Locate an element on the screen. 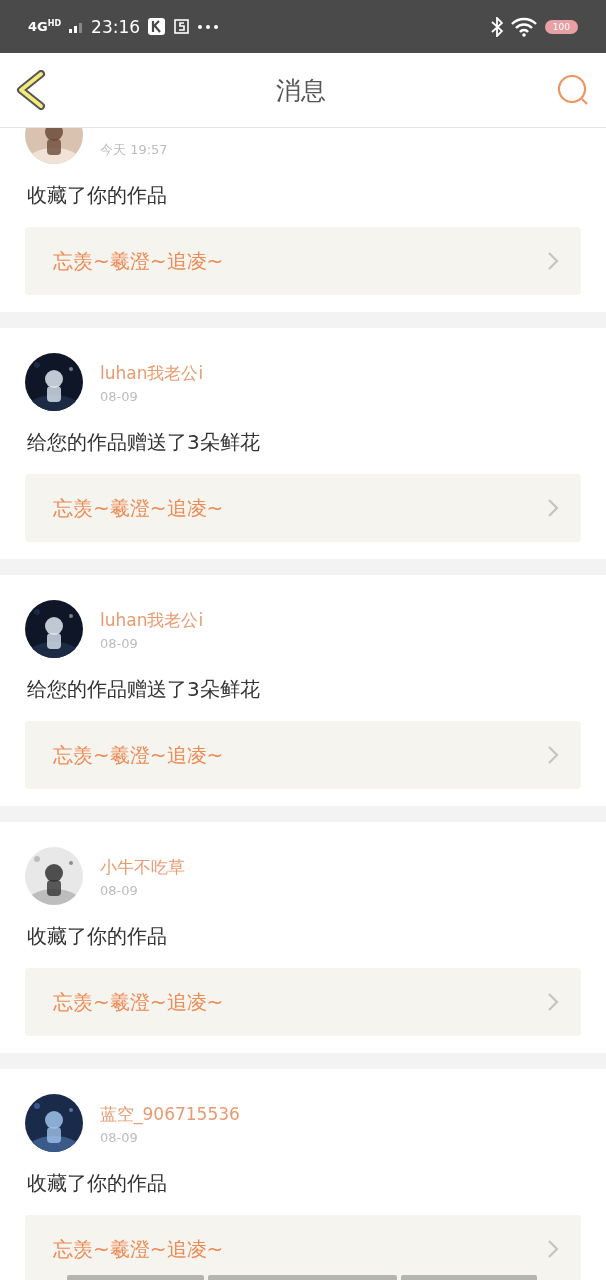  user-name: 蓝空_906715536 is located at coordinates (170, 1114).